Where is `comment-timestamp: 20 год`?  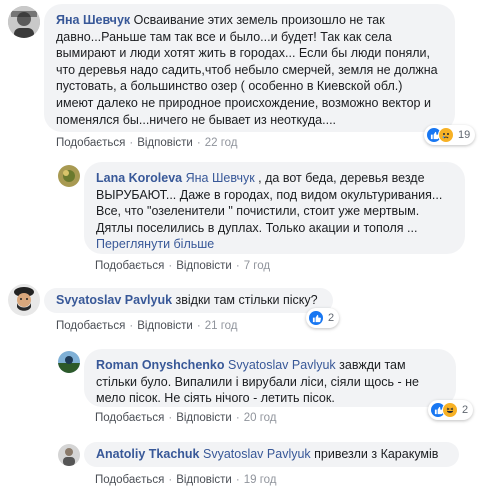 comment-timestamp: 20 год is located at coordinates (260, 418).